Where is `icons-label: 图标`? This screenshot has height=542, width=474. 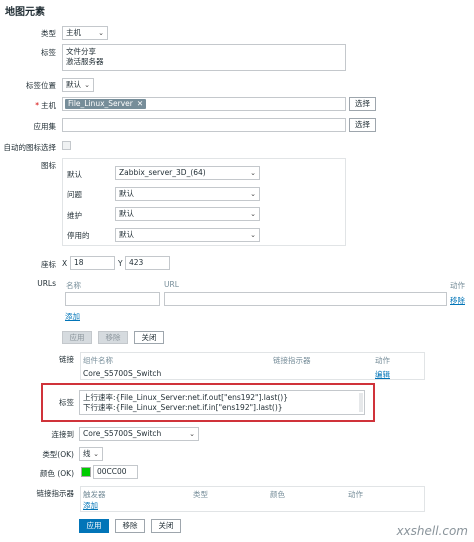
icons-label: 图标 is located at coordinates (48, 165).